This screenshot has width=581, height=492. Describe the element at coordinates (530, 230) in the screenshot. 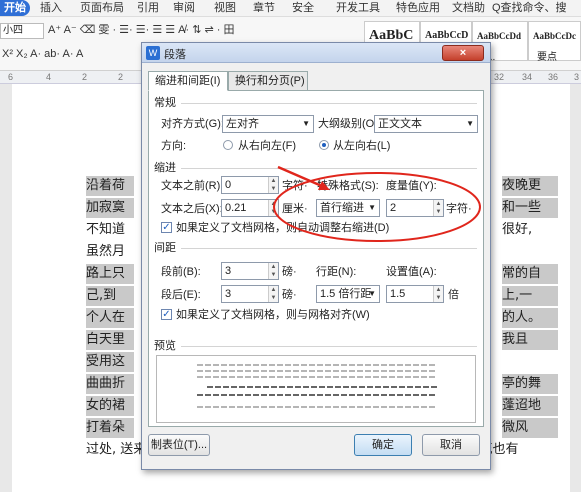

I see `document-line-end: 很好,` at that location.